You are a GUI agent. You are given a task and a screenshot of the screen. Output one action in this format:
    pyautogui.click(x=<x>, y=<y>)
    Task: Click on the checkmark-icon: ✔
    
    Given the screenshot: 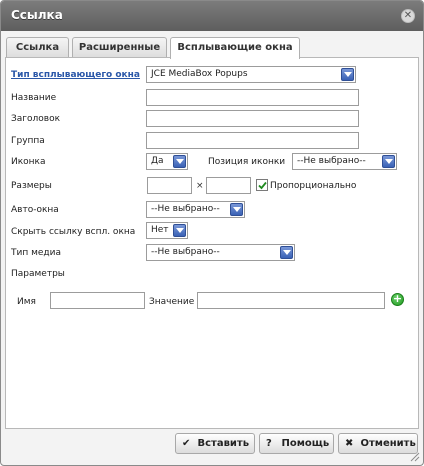 What is the action you would take?
    pyautogui.click(x=186, y=443)
    